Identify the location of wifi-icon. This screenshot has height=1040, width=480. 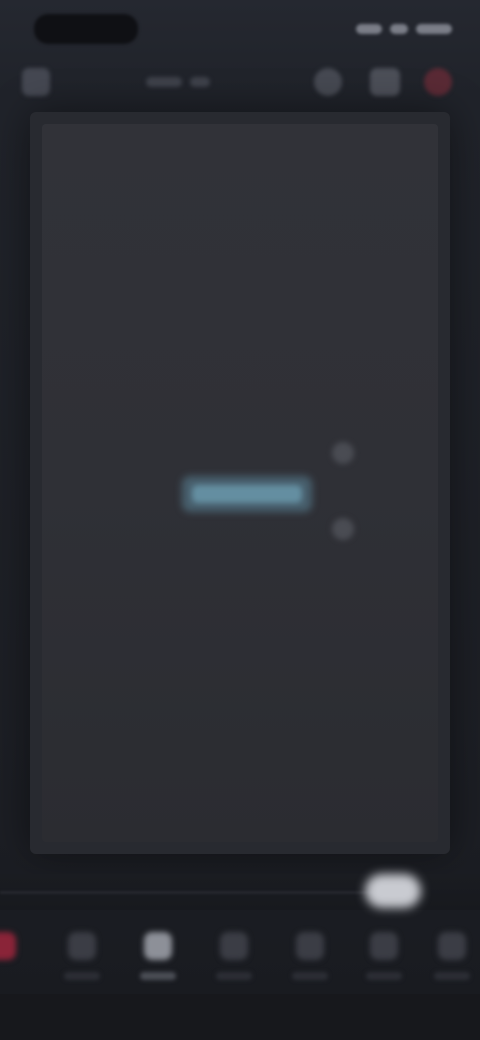
(399, 29).